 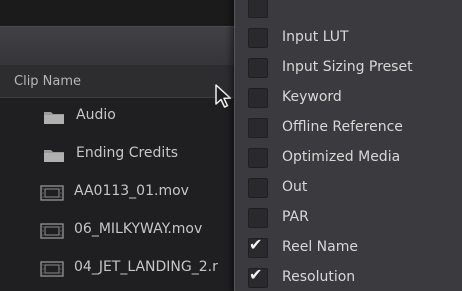 I want to click on menu-item-column: ✔ Reel Name, so click(x=348, y=248).